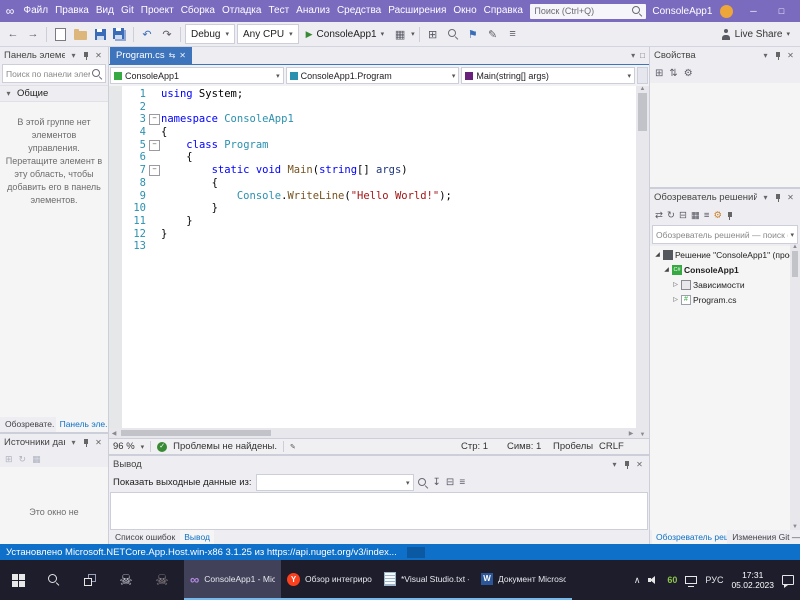  I want to click on scroll-to-end-icon: ↧, so click(437, 482).